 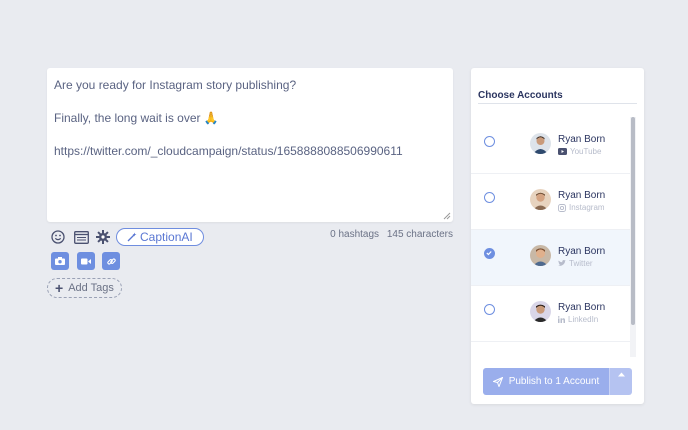 I want to click on magic-wand-icon, so click(x=132, y=237).